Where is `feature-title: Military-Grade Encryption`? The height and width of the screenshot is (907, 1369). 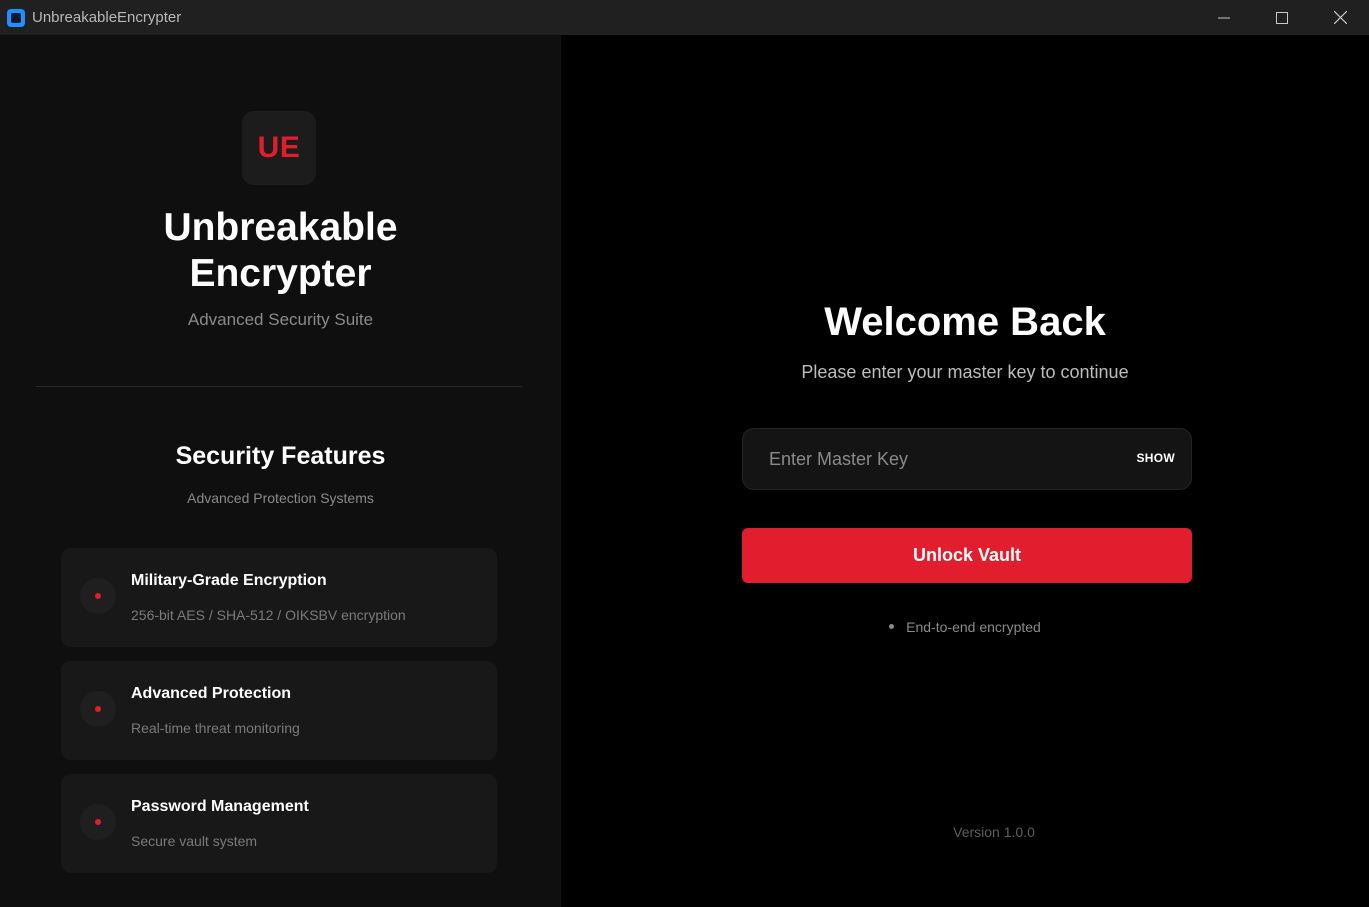
feature-title: Military-Grade Encryption is located at coordinates (229, 580).